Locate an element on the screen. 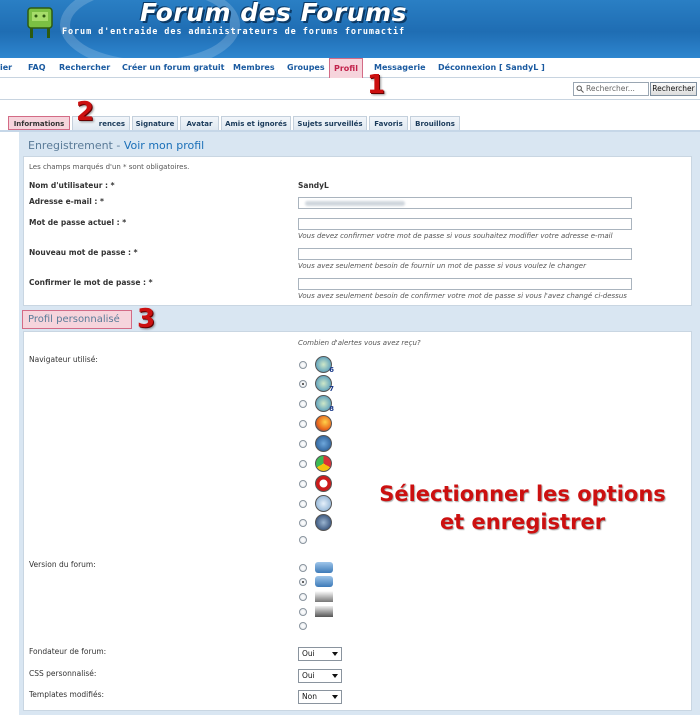  version-radio-punbb is located at coordinates (303, 597).